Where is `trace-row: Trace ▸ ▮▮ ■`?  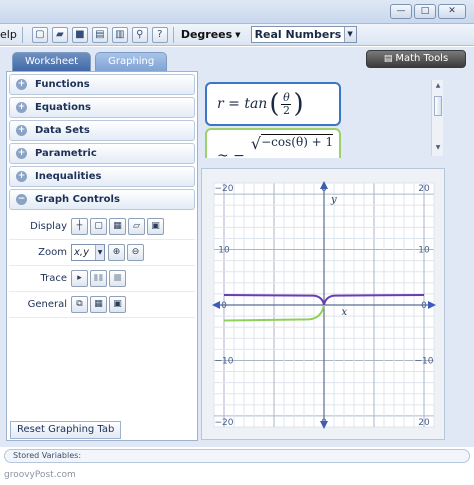
trace-row: Trace ▸ ▮▮ ■ is located at coordinates (102, 279).